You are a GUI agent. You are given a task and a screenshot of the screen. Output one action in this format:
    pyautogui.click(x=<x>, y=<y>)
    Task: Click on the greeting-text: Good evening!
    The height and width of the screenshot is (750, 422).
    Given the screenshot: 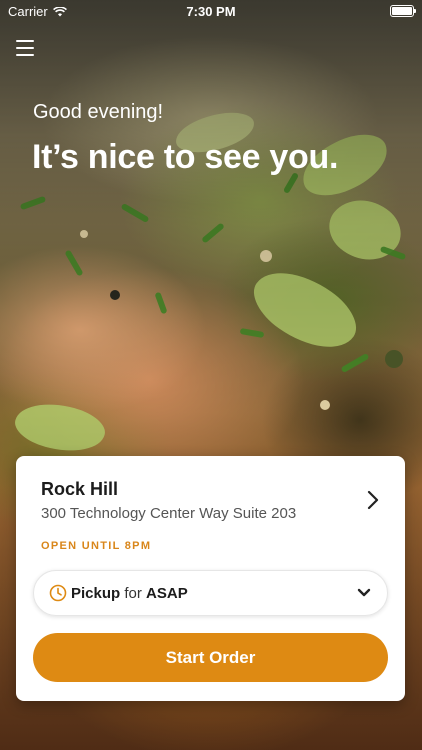 What is the action you would take?
    pyautogui.click(x=98, y=112)
    